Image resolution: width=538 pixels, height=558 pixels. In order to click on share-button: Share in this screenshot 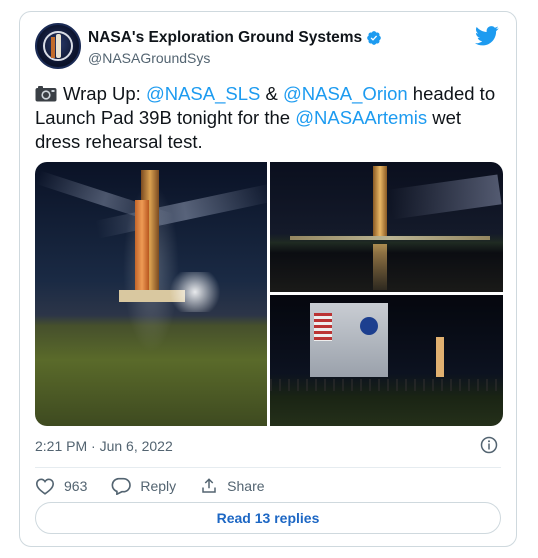, I will do `click(232, 486)`.